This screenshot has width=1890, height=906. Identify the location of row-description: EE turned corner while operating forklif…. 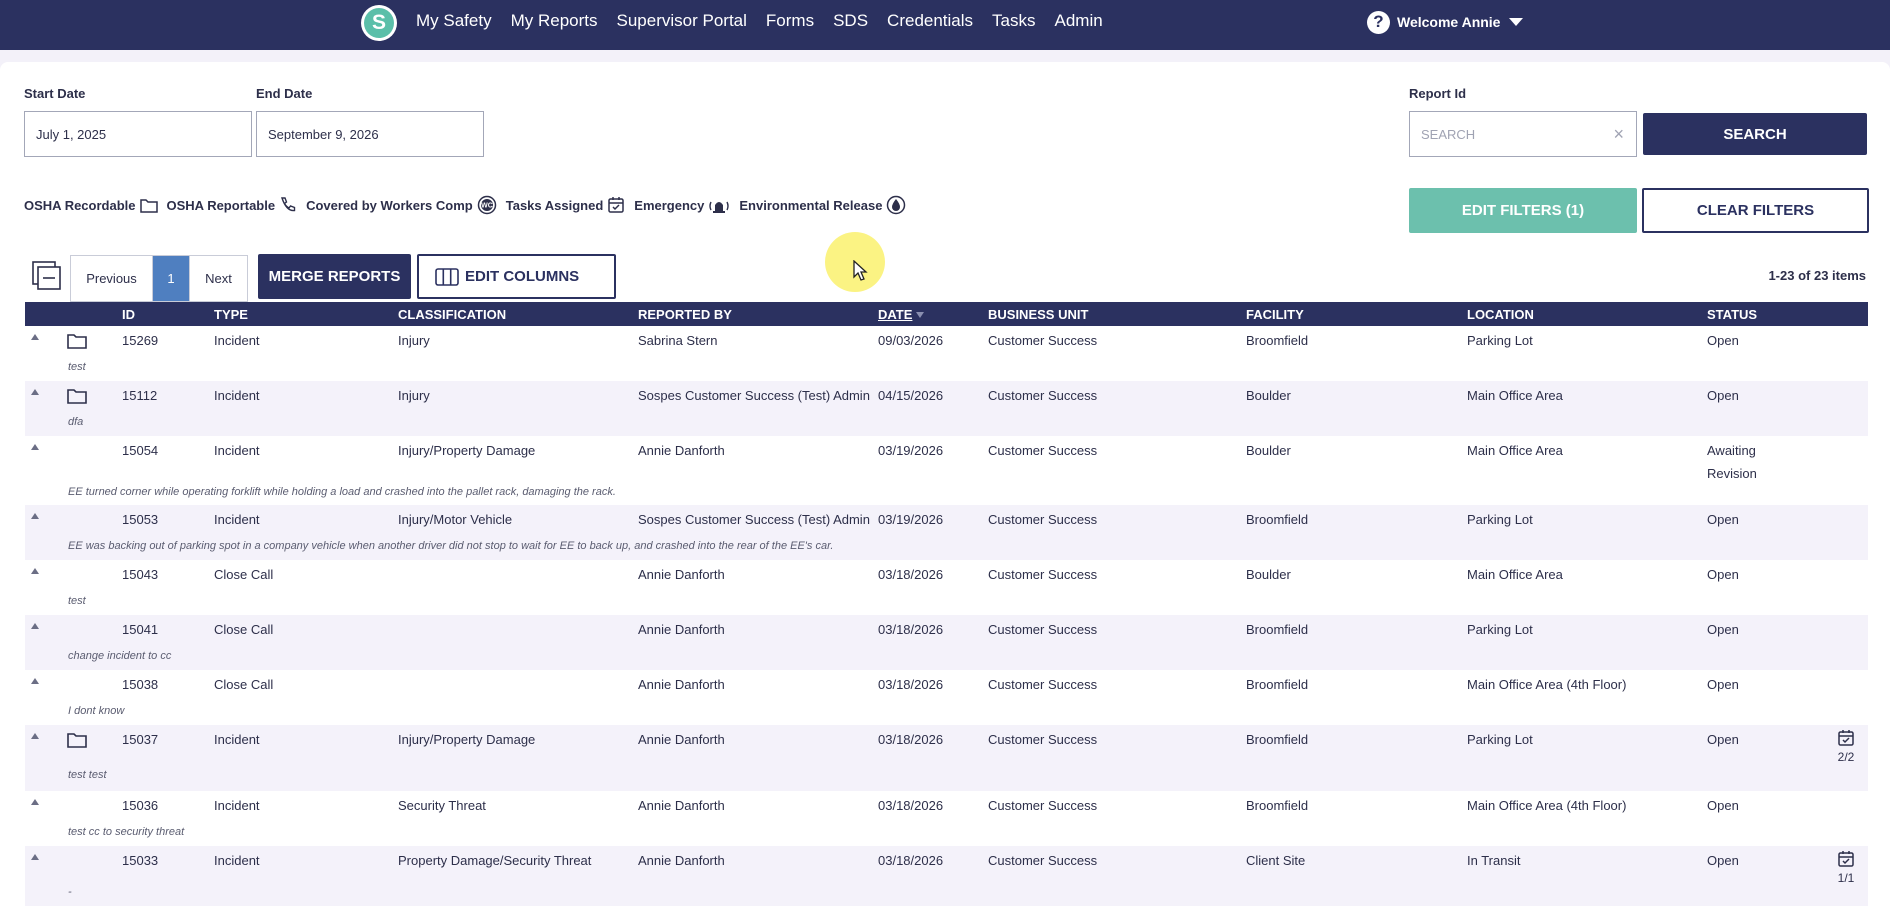
(342, 492).